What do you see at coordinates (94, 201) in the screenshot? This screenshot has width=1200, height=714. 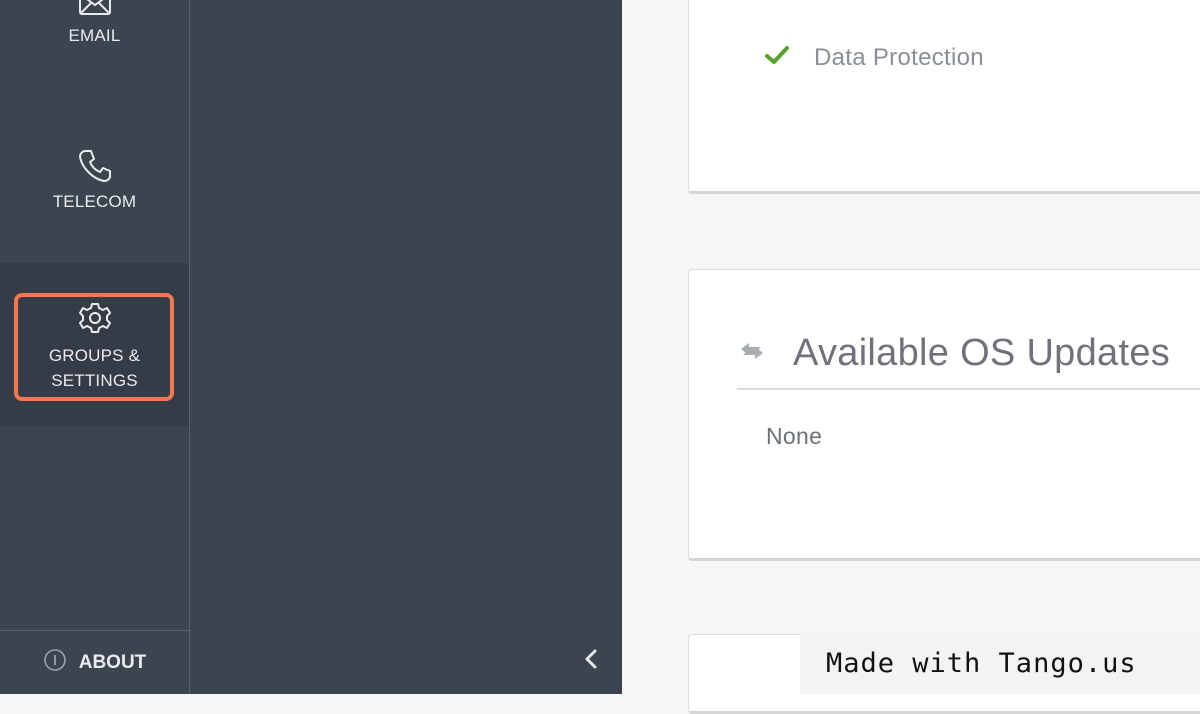 I see `nav-telecom-label: TELECOM` at bounding box center [94, 201].